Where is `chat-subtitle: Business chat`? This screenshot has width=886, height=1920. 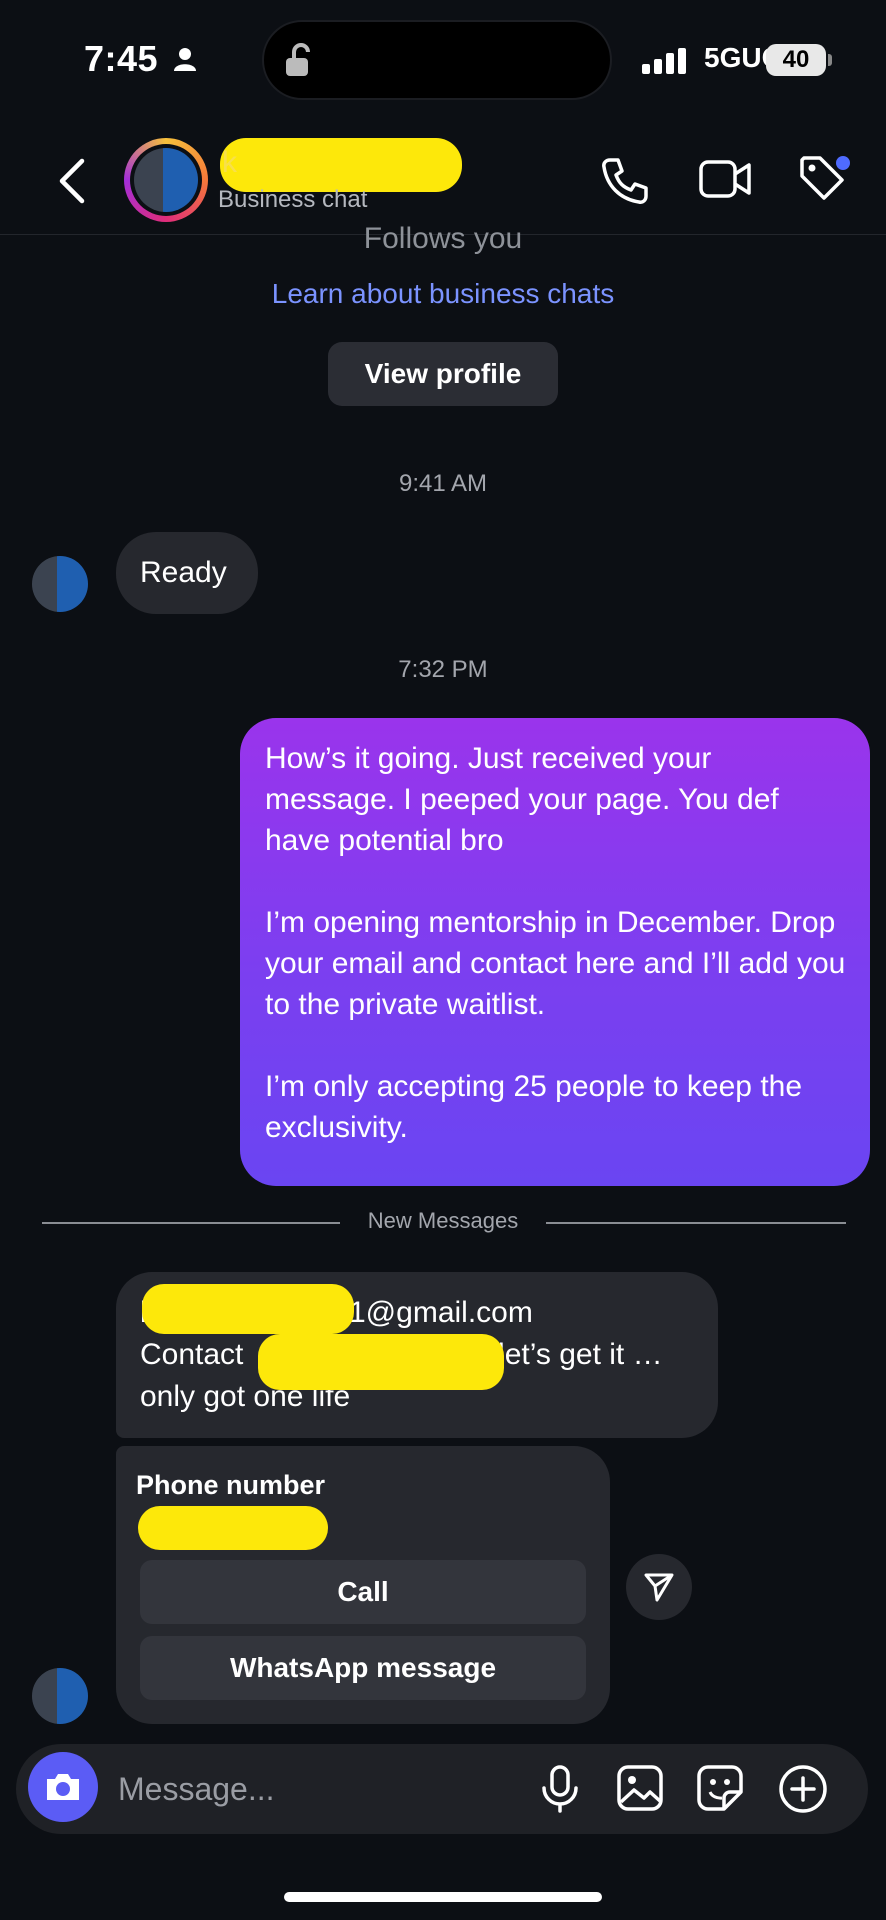
chat-subtitle: Business chat is located at coordinates (293, 199).